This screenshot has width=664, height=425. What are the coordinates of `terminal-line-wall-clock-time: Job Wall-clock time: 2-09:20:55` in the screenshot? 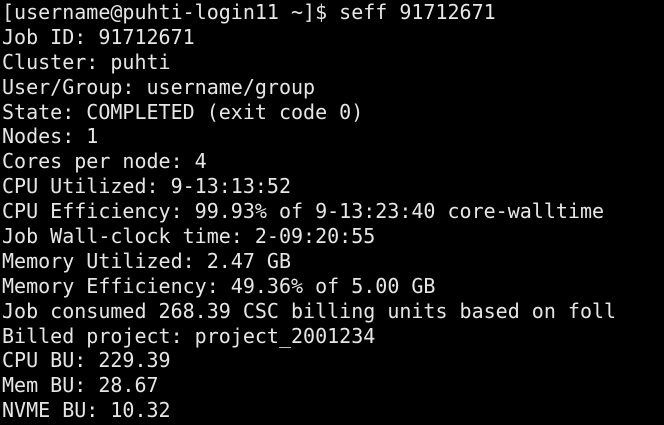 It's located at (189, 236).